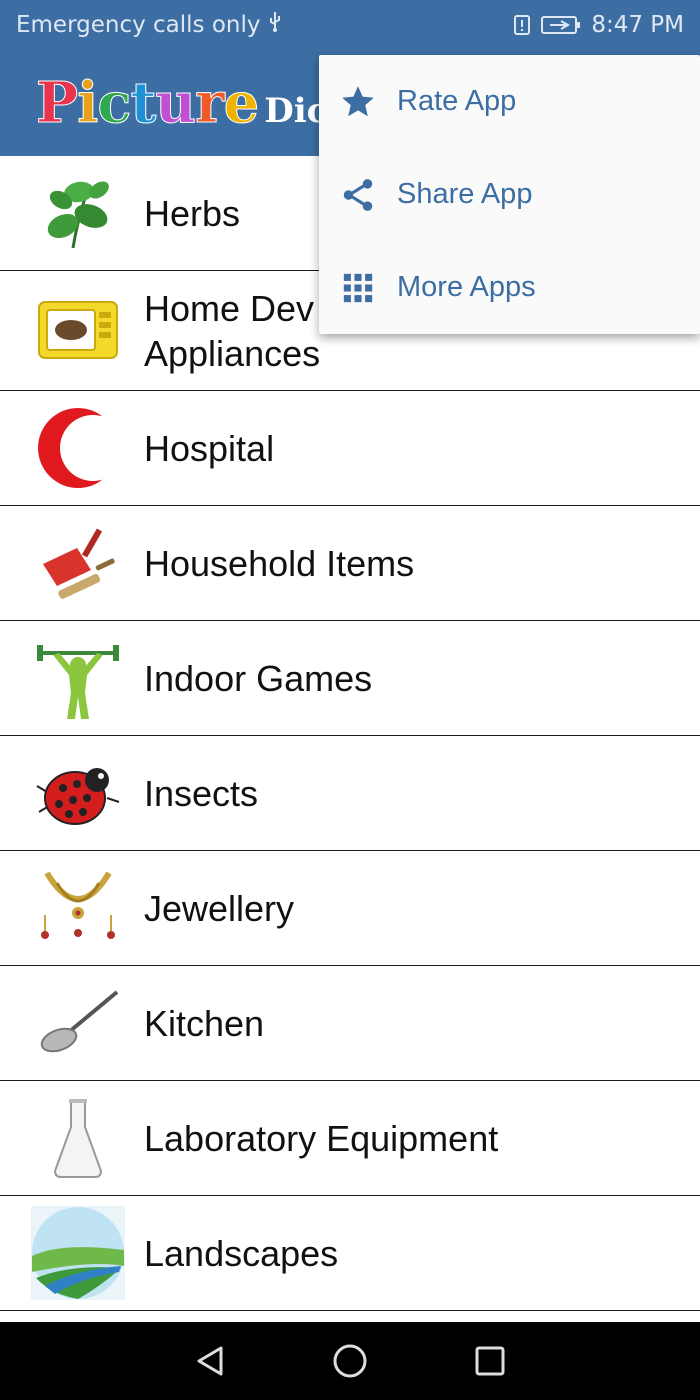 Image resolution: width=700 pixels, height=1400 pixels. What do you see at coordinates (232, 353) in the screenshot?
I see `list-item-label-line2: Appliances` at bounding box center [232, 353].